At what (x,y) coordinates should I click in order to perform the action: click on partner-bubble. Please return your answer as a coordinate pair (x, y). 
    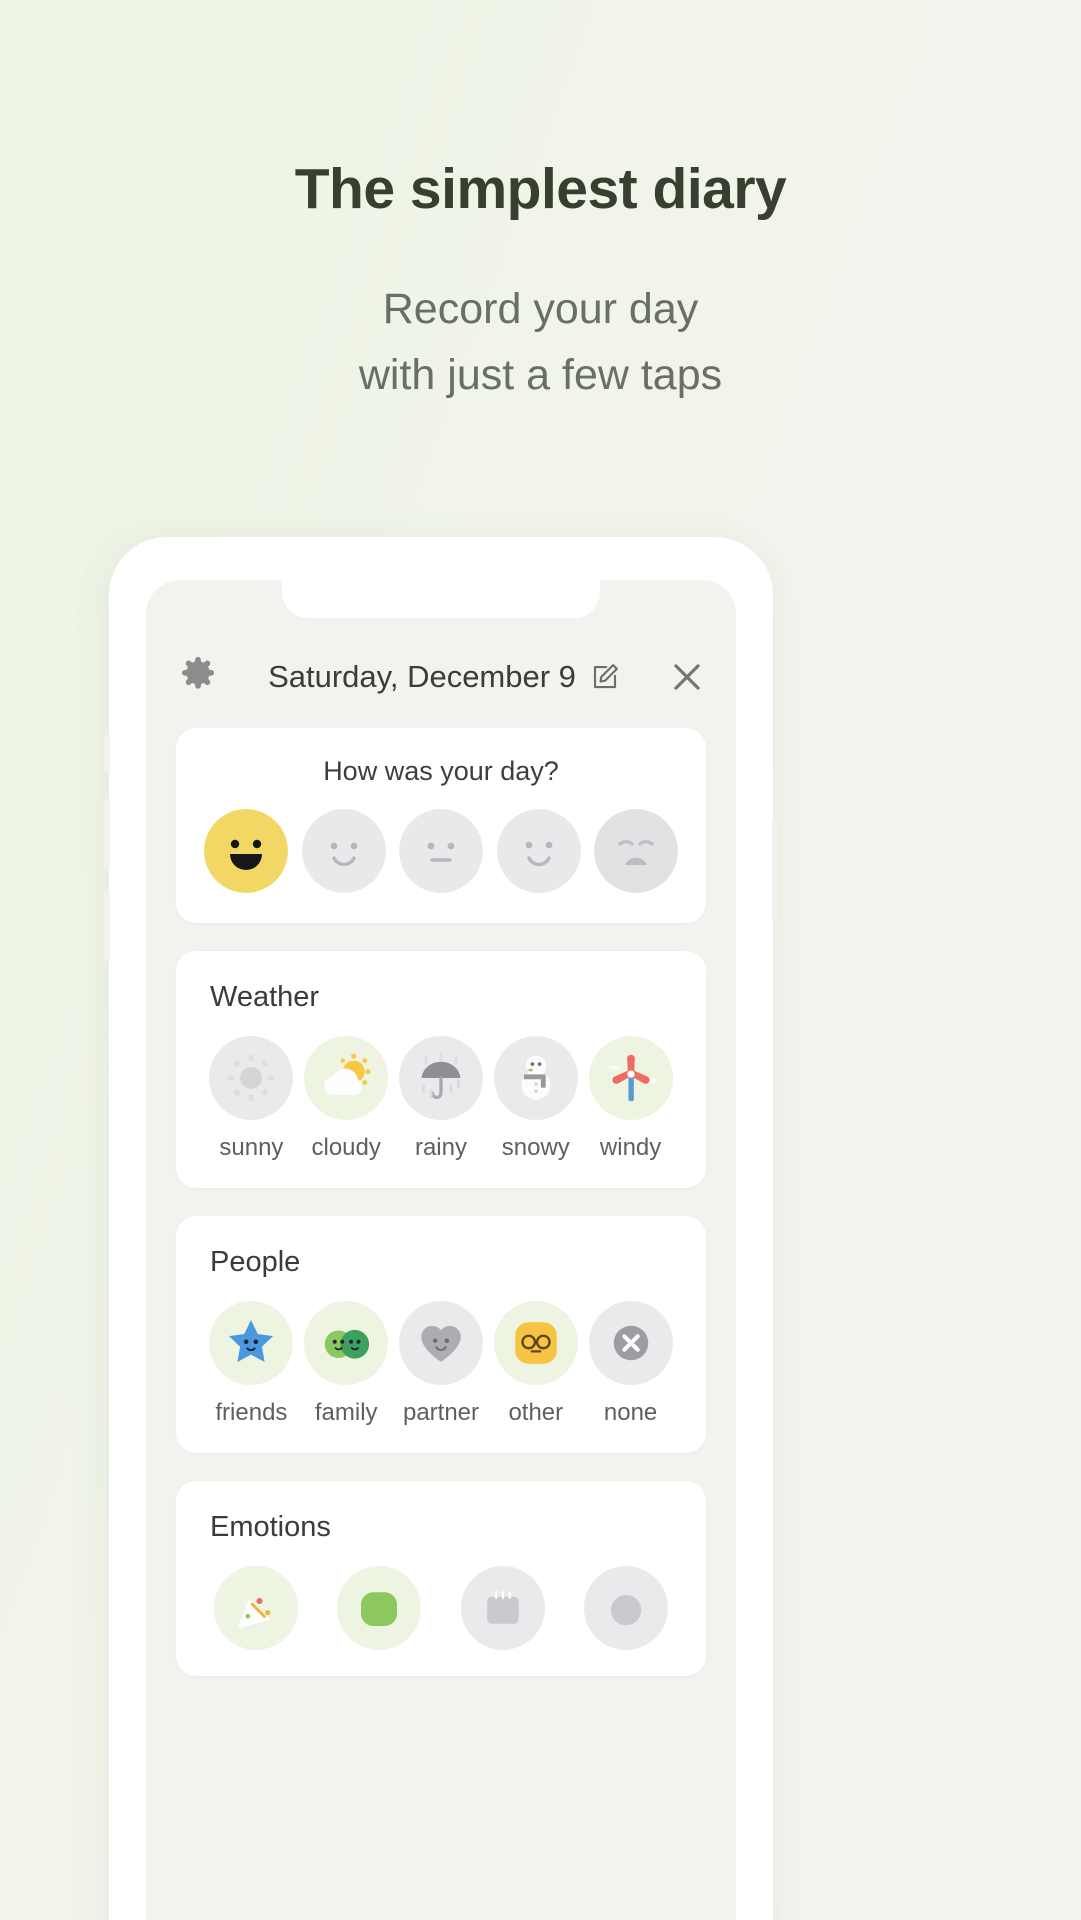
    Looking at the image, I should click on (440, 1343).